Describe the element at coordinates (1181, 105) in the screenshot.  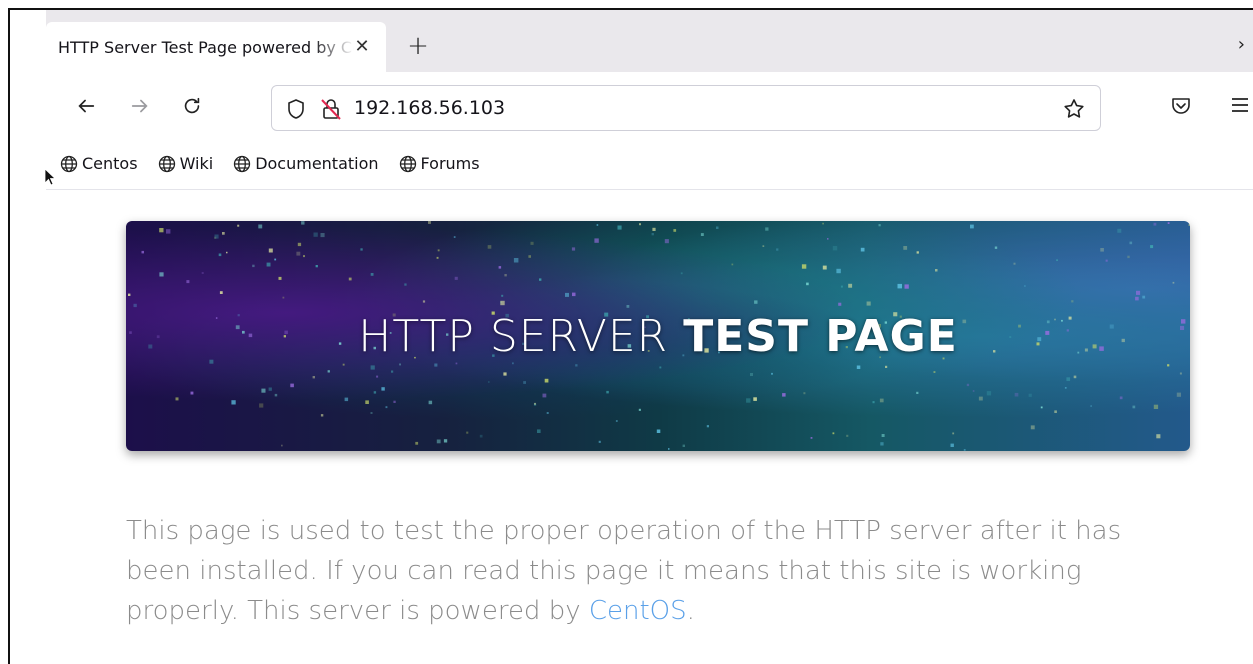
I see `pocket-icon` at that location.